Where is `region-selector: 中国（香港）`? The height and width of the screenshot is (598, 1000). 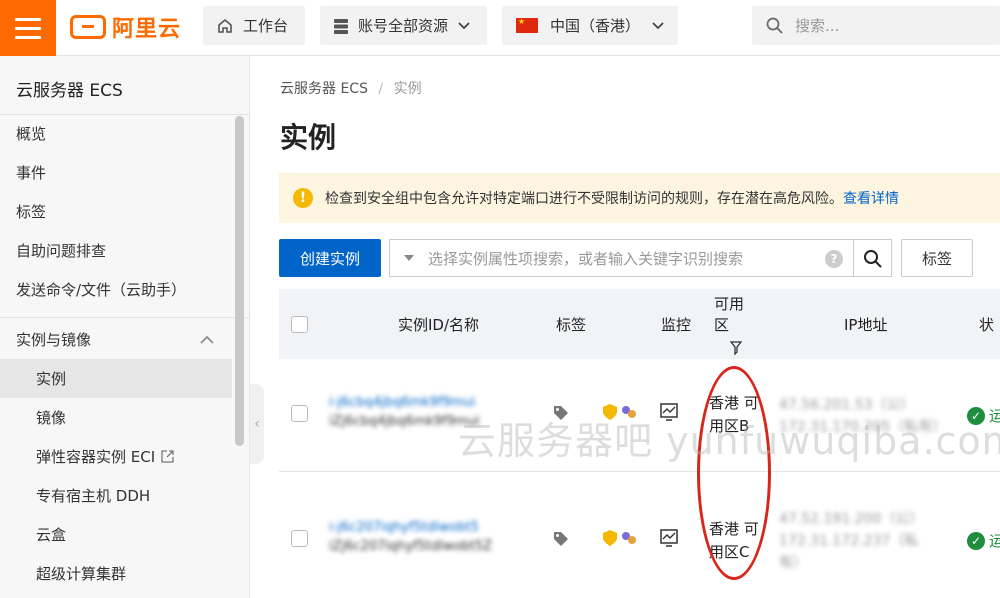 region-selector: 中国（香港） is located at coordinates (590, 25).